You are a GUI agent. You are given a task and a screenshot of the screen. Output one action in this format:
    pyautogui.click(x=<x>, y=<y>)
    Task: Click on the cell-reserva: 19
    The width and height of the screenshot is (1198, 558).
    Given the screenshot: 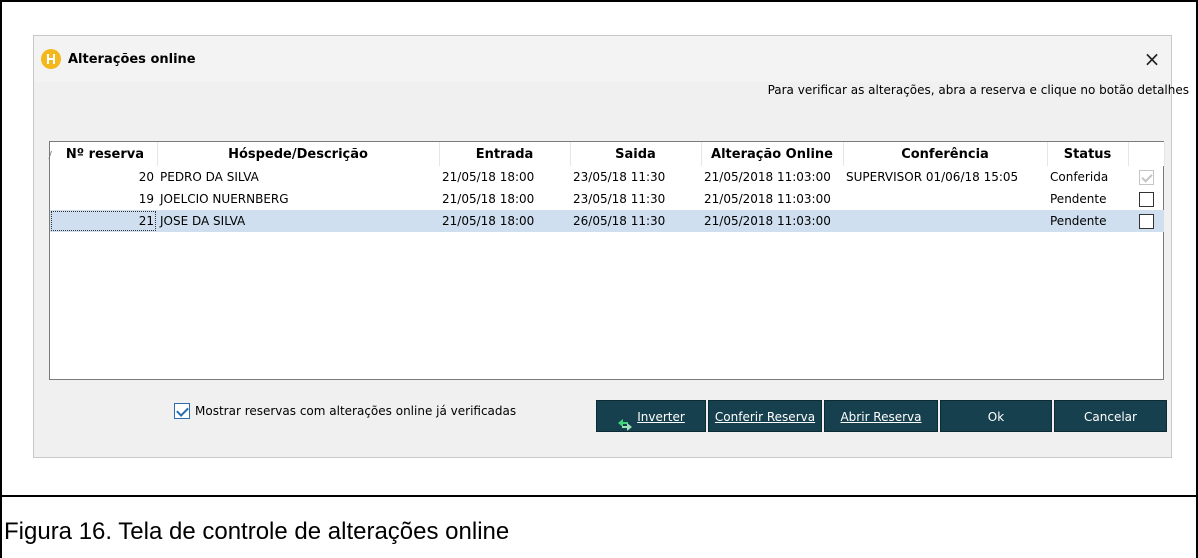 What is the action you would take?
    pyautogui.click(x=146, y=199)
    